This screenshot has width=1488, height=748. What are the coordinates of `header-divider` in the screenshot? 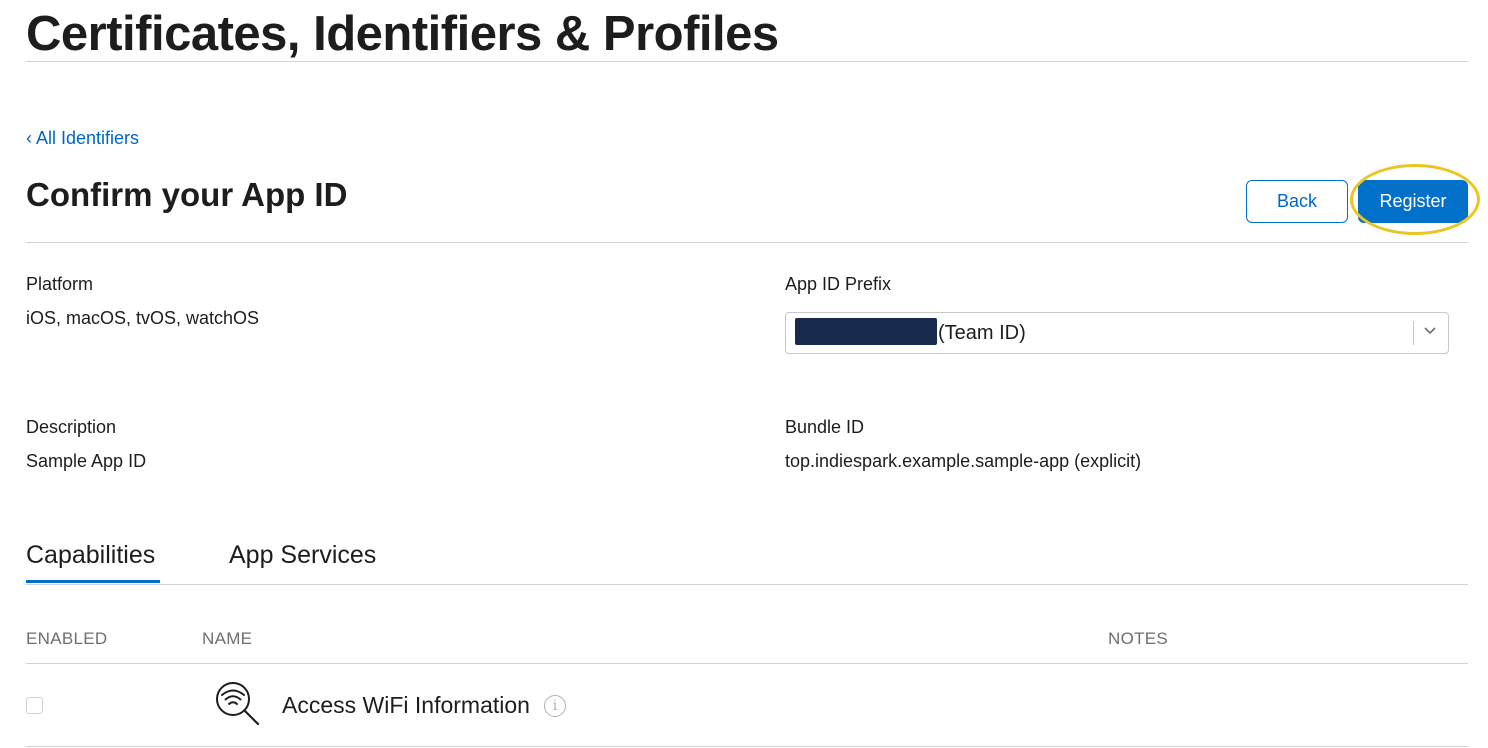 It's located at (747, 61).